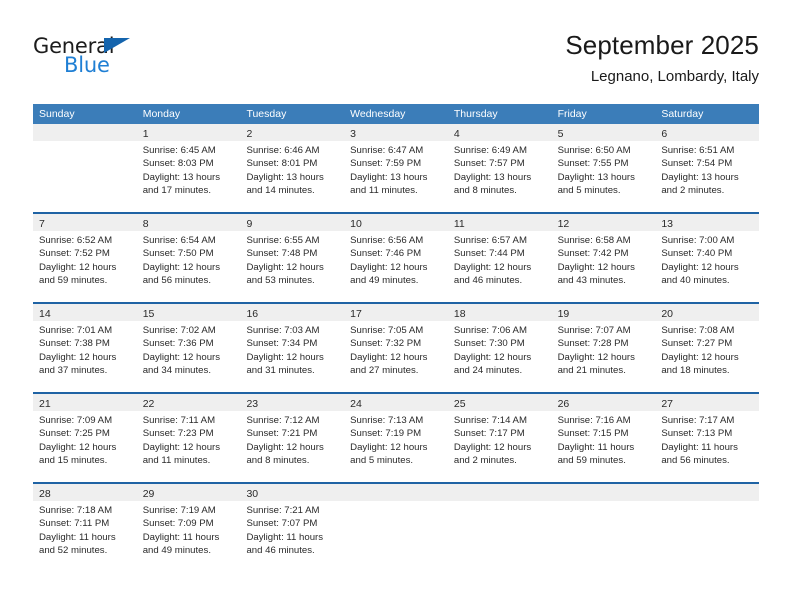  Describe the element at coordinates (76, 330) in the screenshot. I see `sunrise-time: Sunrise: 7:01 AM` at that location.